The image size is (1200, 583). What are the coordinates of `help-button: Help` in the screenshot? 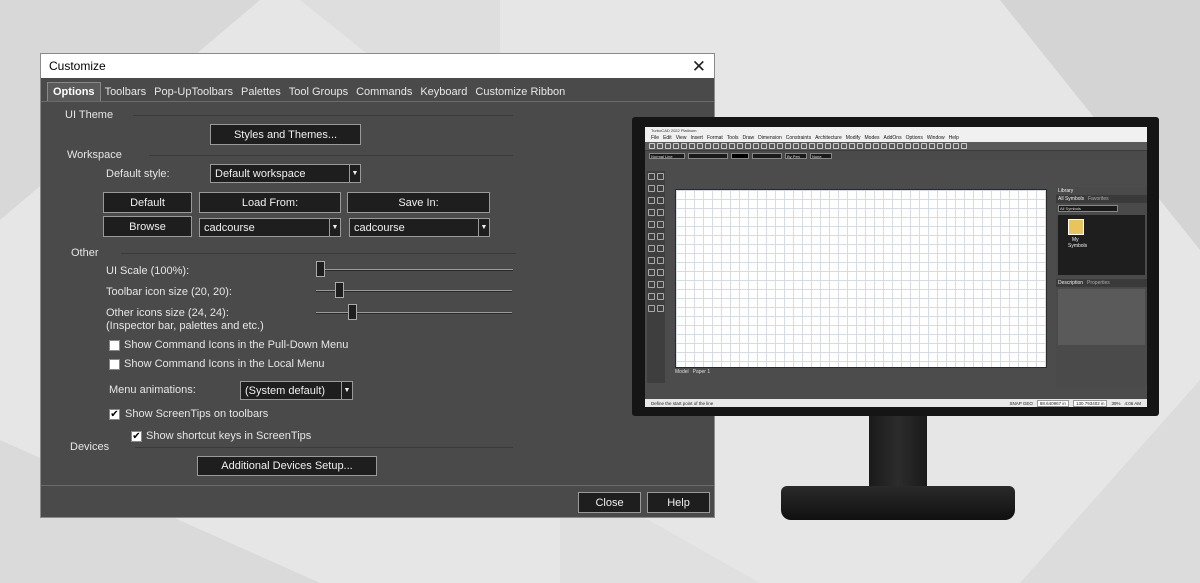 It's located at (678, 502).